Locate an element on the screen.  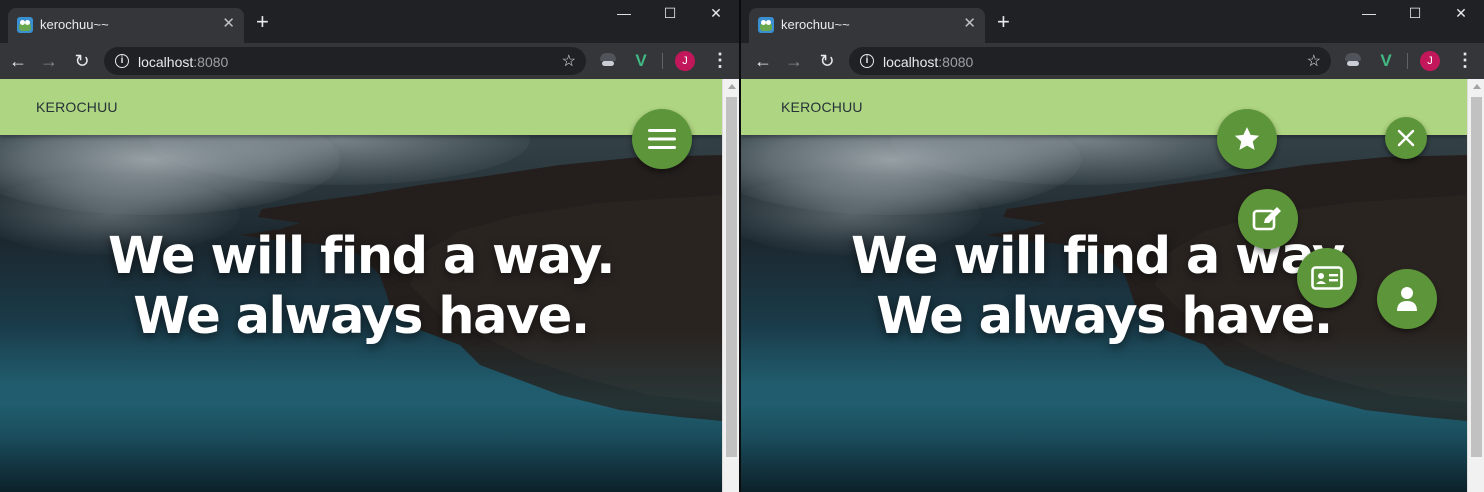
edit-icon is located at coordinates (1266, 219).